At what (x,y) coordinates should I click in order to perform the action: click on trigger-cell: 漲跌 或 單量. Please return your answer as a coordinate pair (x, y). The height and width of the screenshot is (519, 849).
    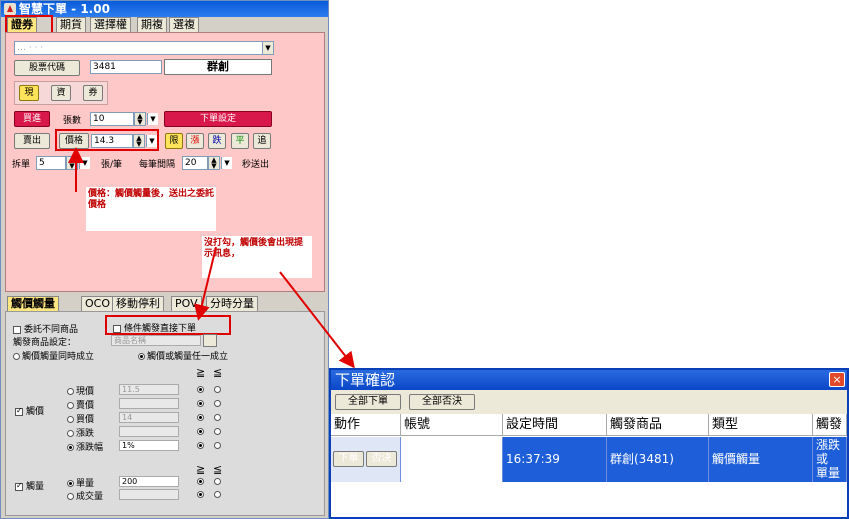
    Looking at the image, I should click on (830, 459).